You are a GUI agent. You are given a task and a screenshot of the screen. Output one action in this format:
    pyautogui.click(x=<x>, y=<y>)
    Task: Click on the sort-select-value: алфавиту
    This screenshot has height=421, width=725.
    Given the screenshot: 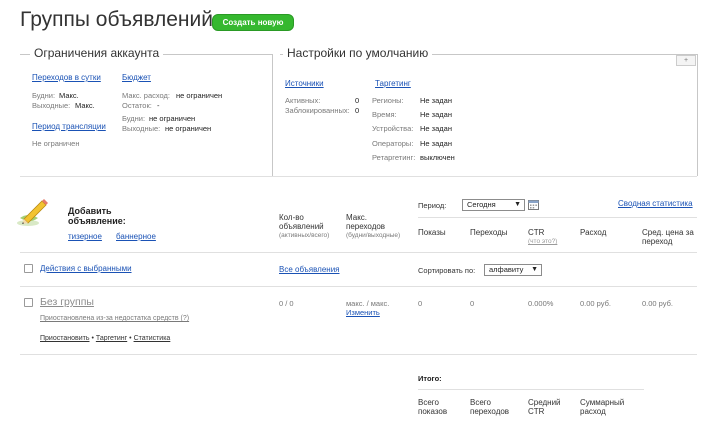 What is the action you would take?
    pyautogui.click(x=506, y=269)
    